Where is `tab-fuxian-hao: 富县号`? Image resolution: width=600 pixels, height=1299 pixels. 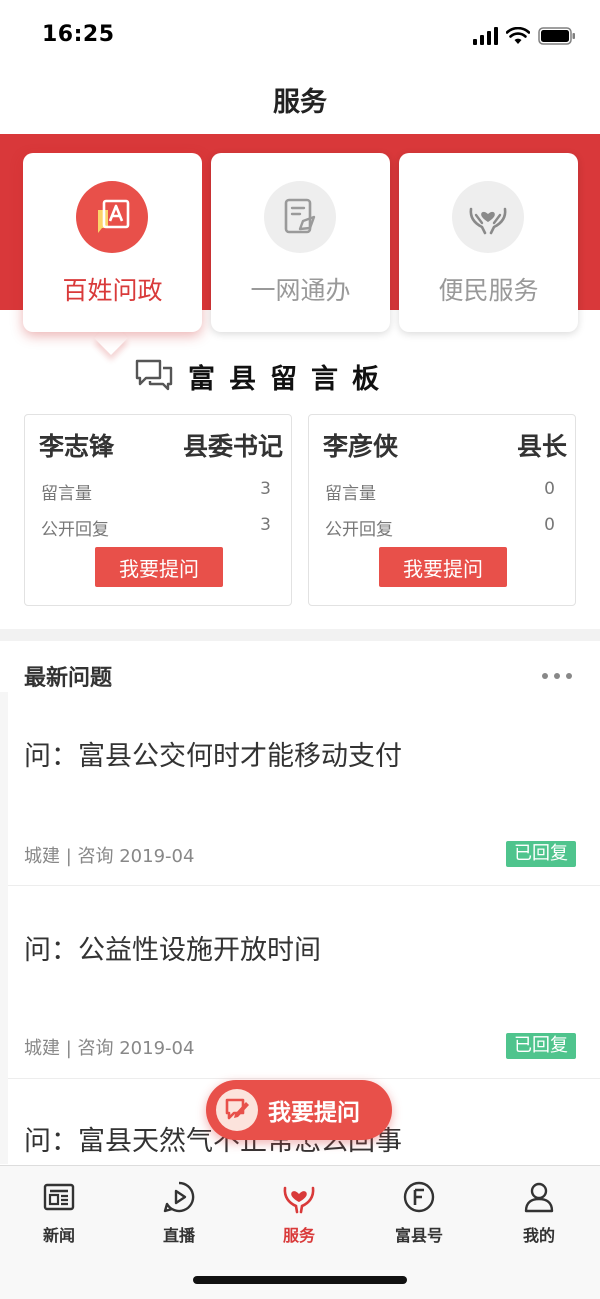
tab-fuxian-hao: 富县号 is located at coordinates (419, 1213).